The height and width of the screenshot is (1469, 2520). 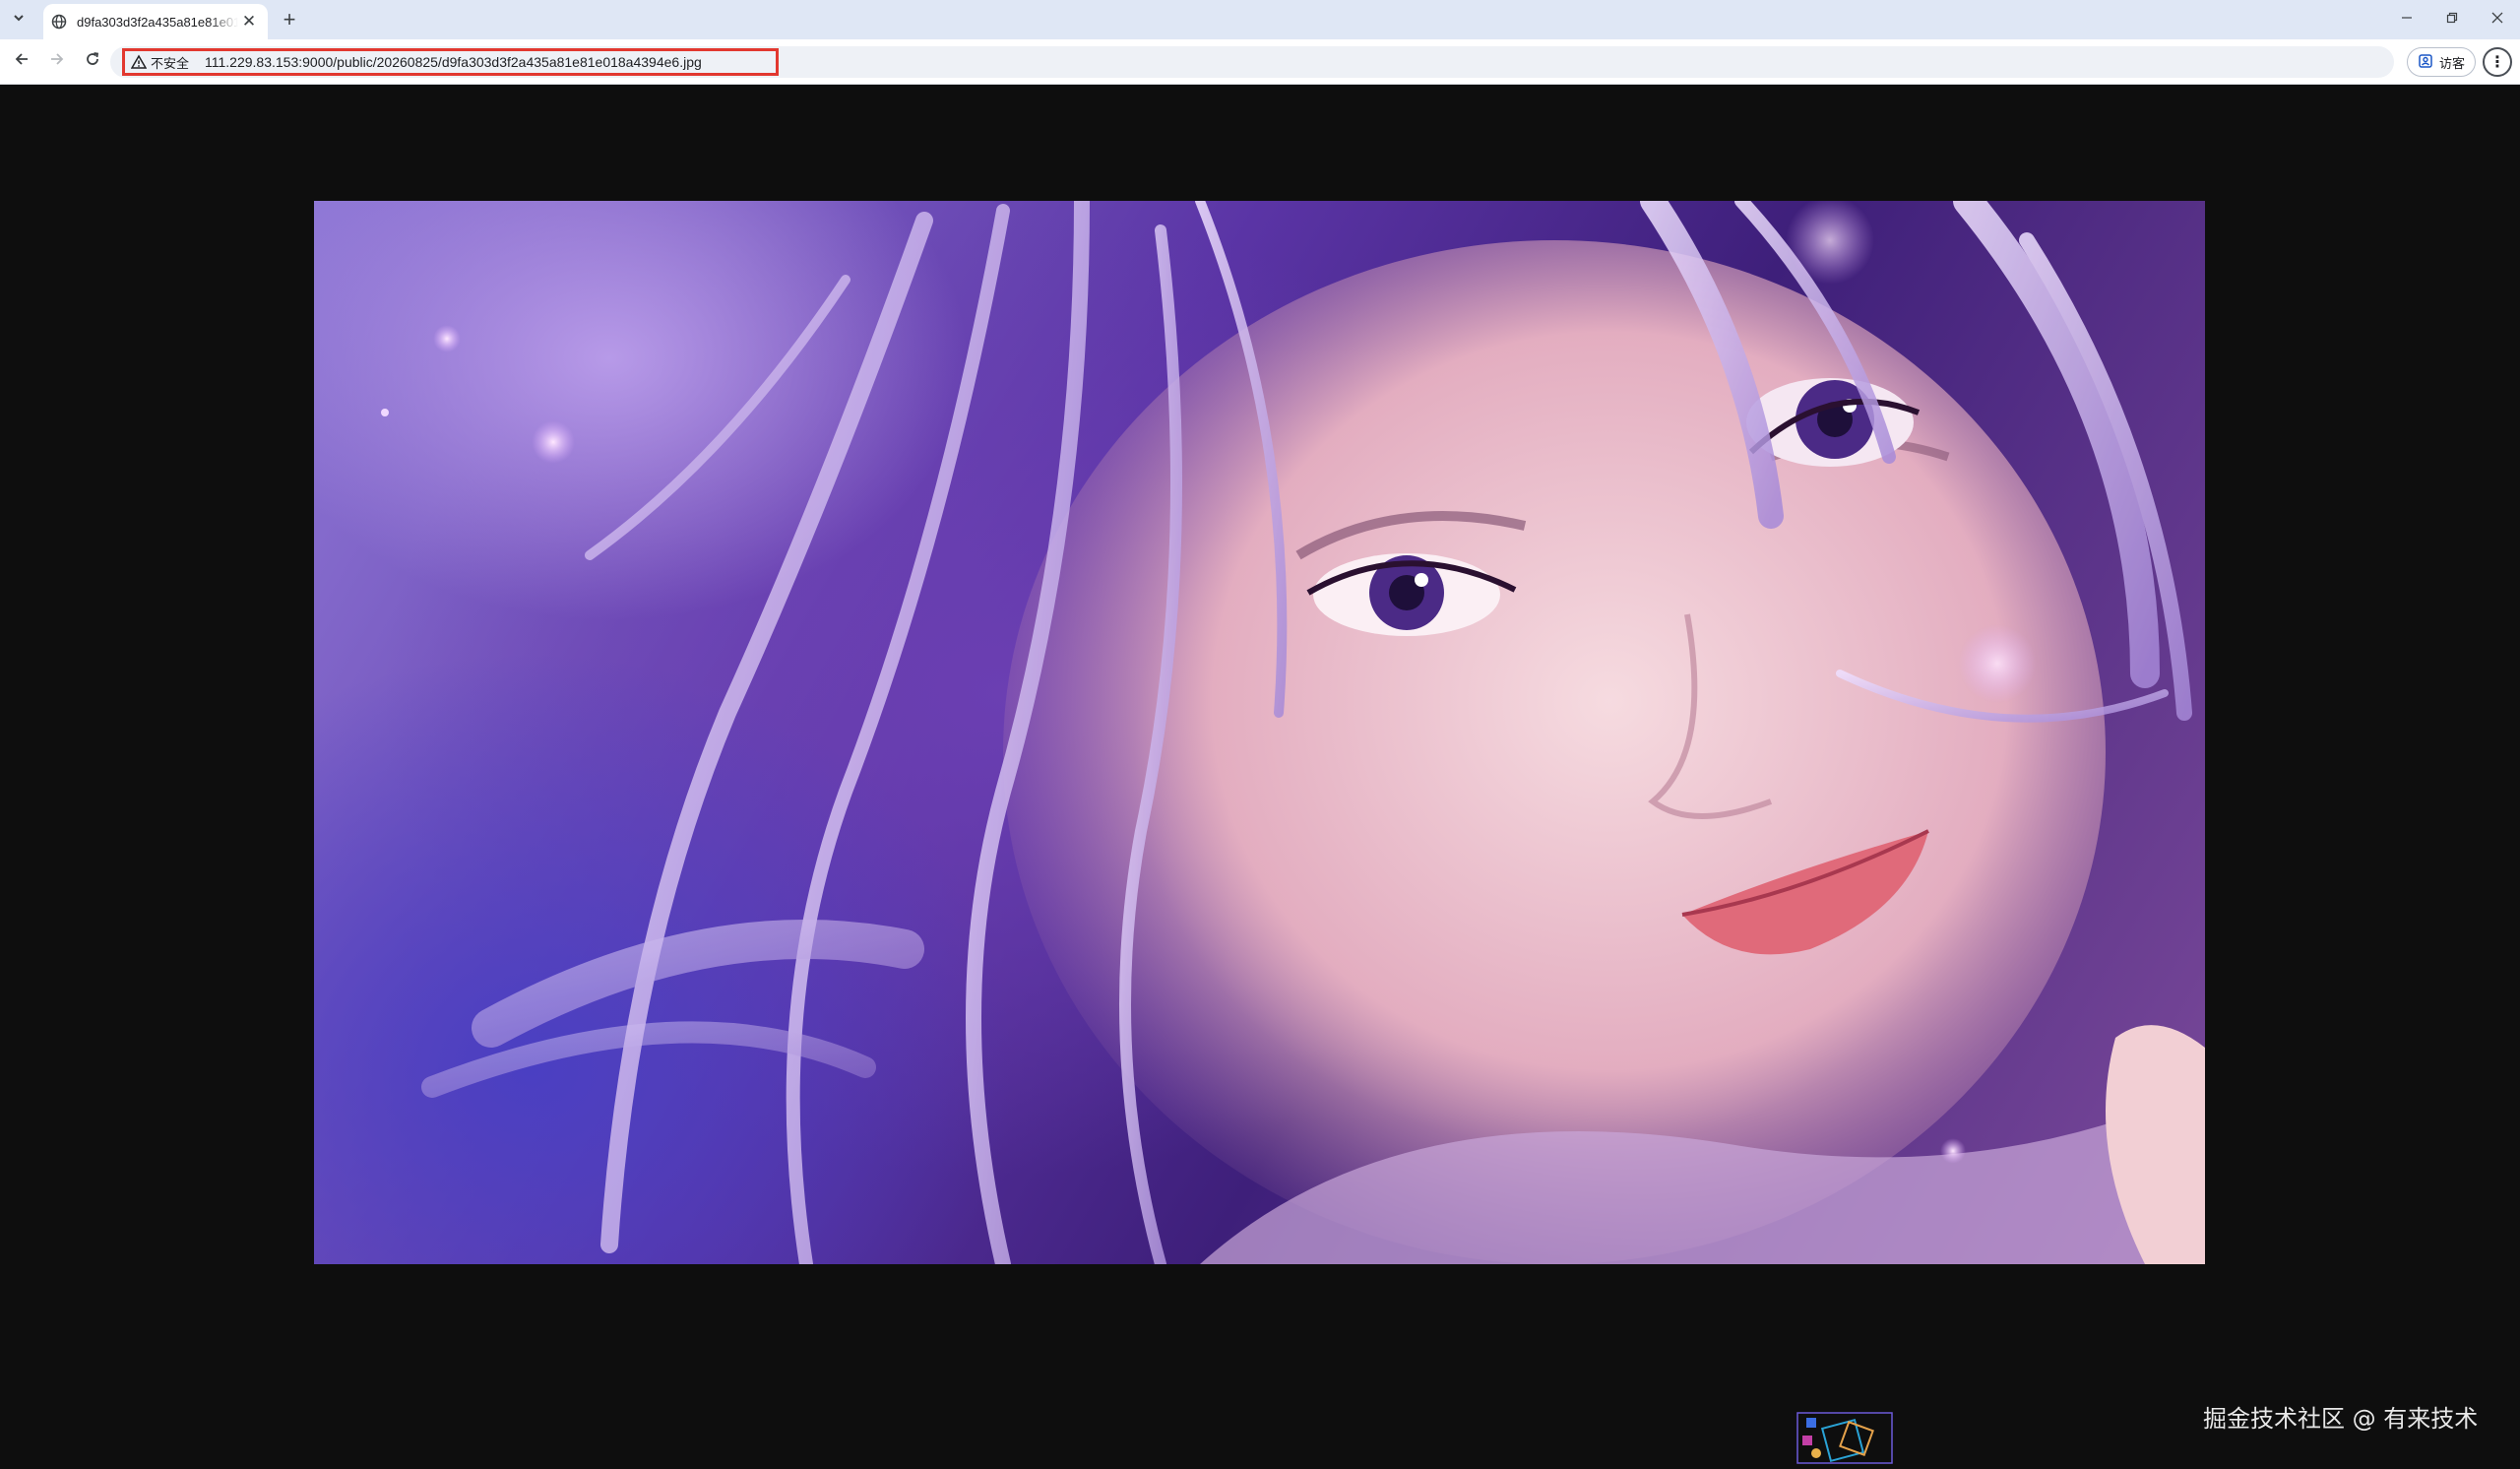 What do you see at coordinates (170, 63) in the screenshot?
I see `security-label: 不安全` at bounding box center [170, 63].